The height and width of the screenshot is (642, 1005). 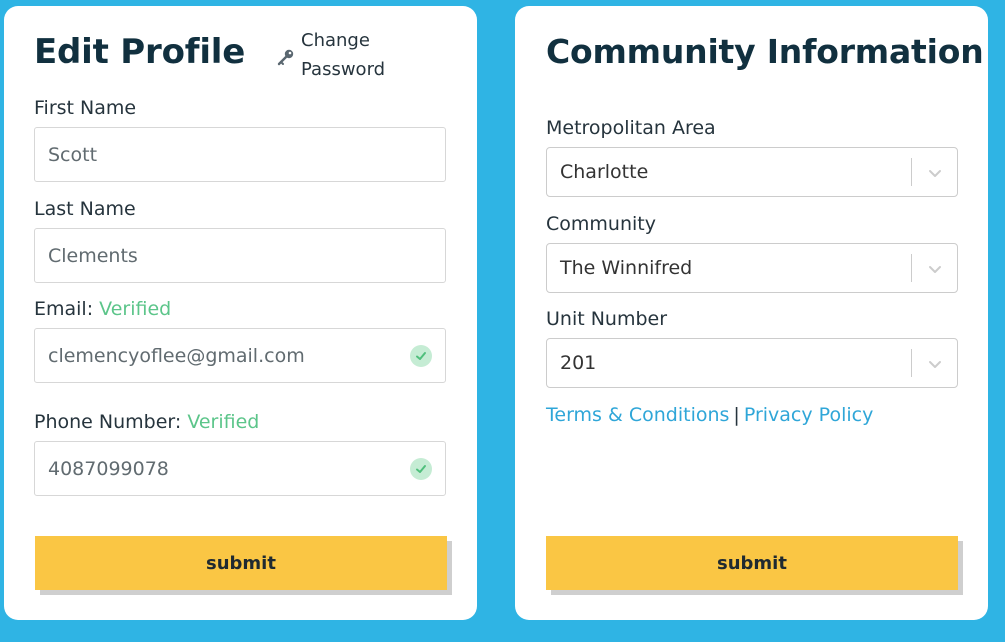 What do you see at coordinates (240, 154) in the screenshot?
I see `first-name-field: Scott` at bounding box center [240, 154].